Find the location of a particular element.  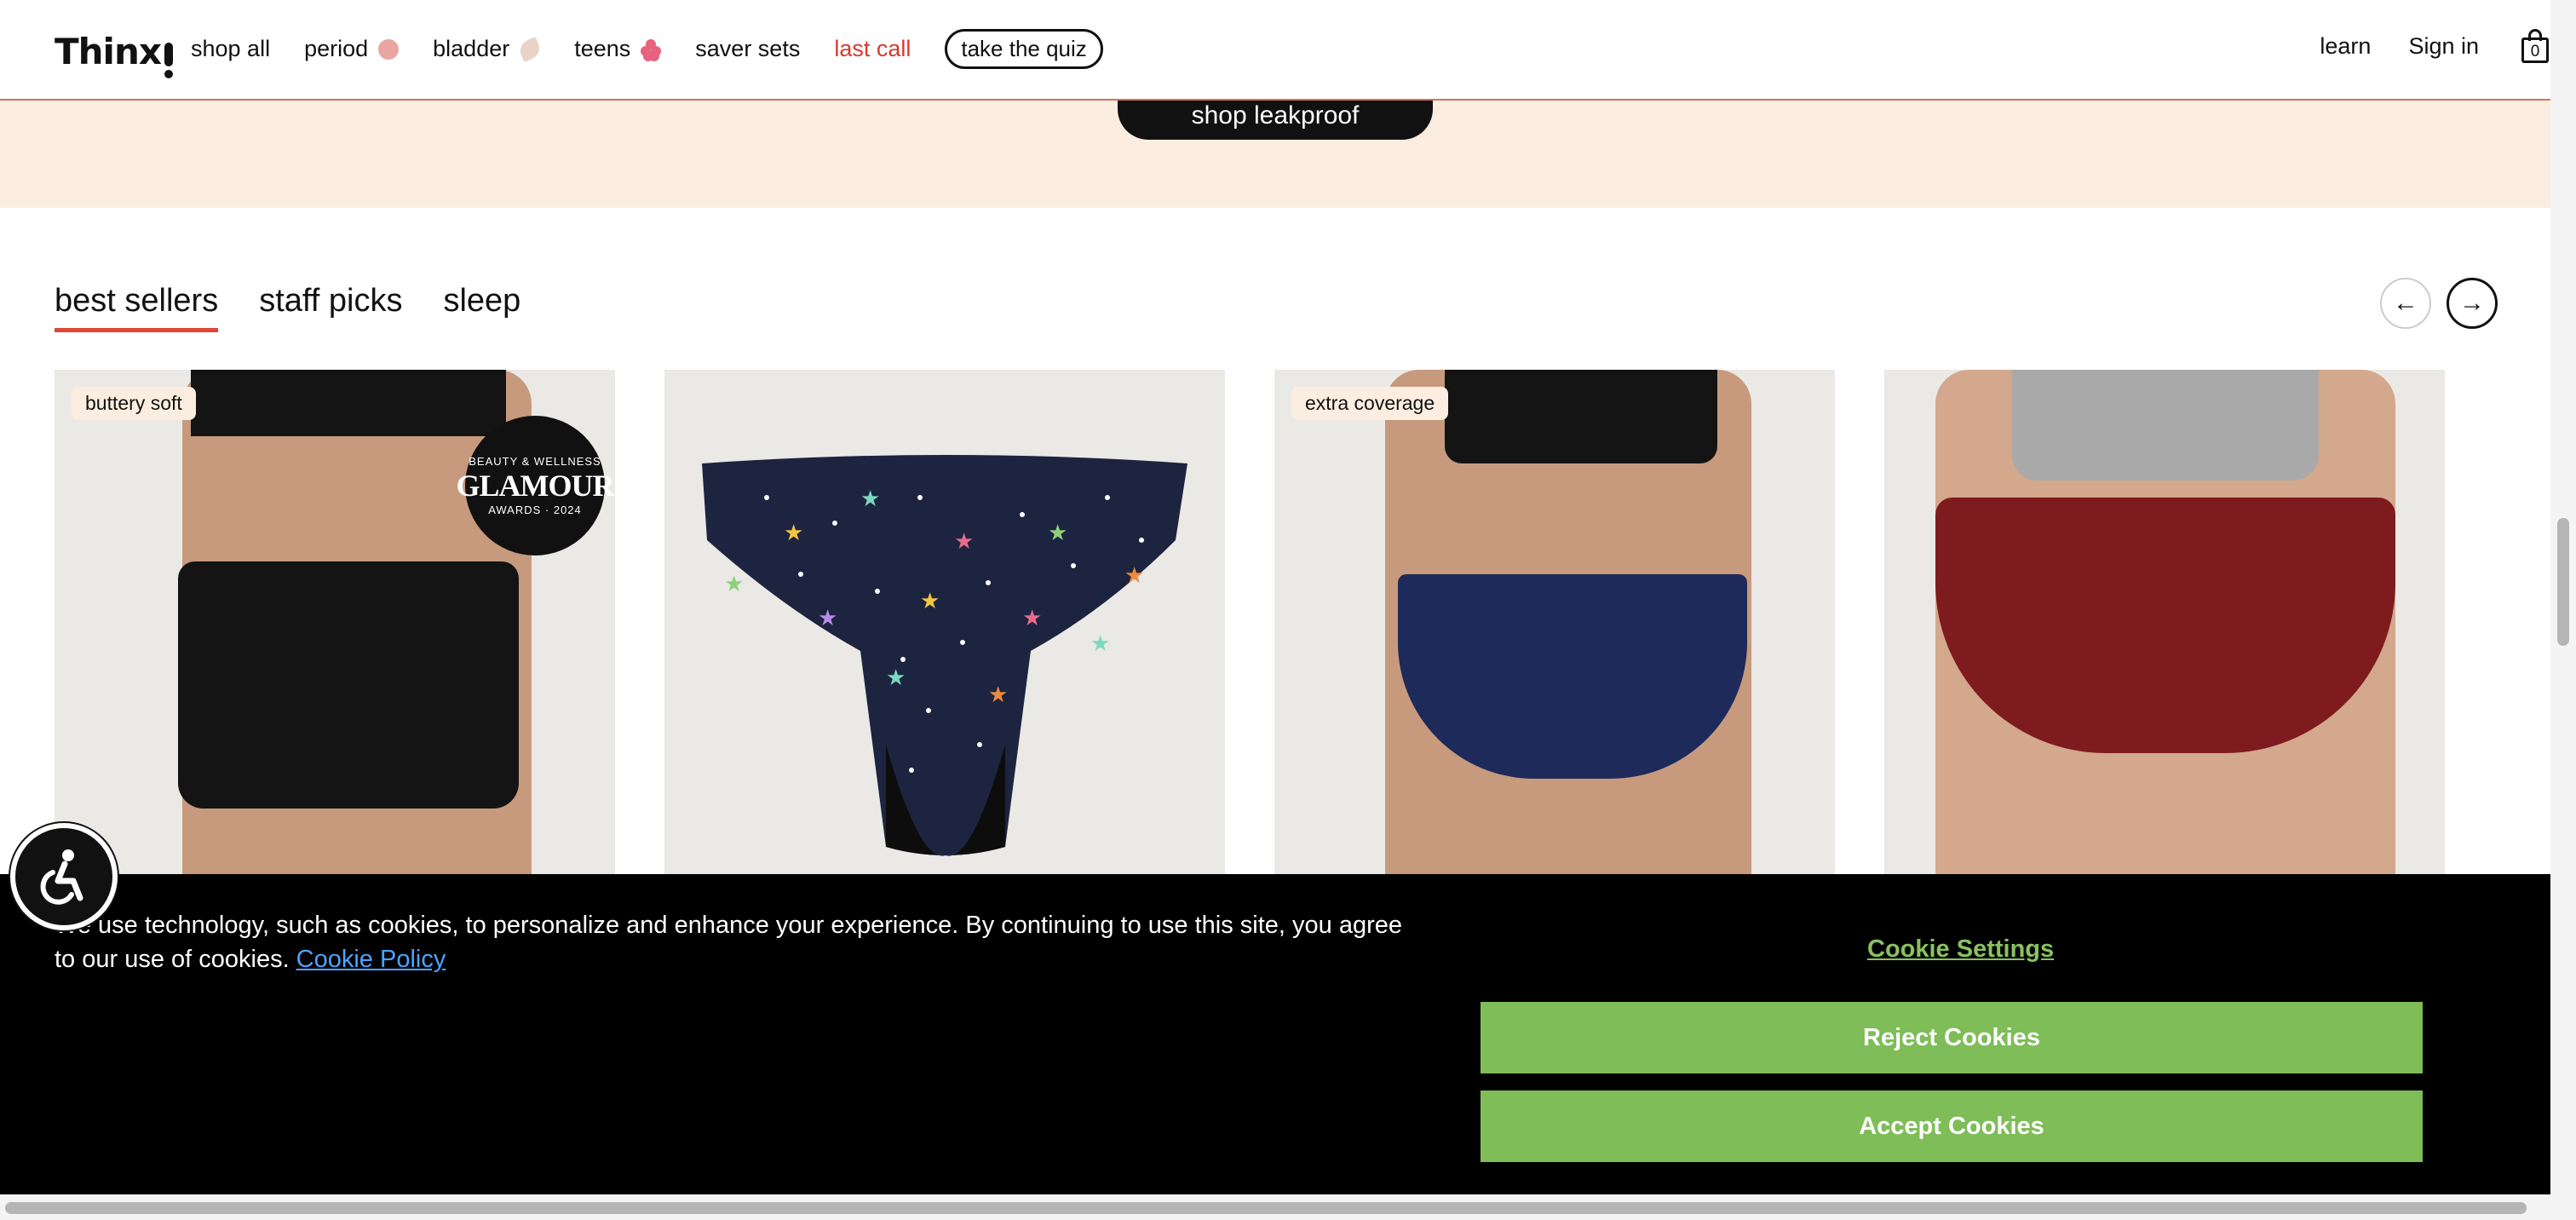

nav-teens: teens is located at coordinates (618, 49).